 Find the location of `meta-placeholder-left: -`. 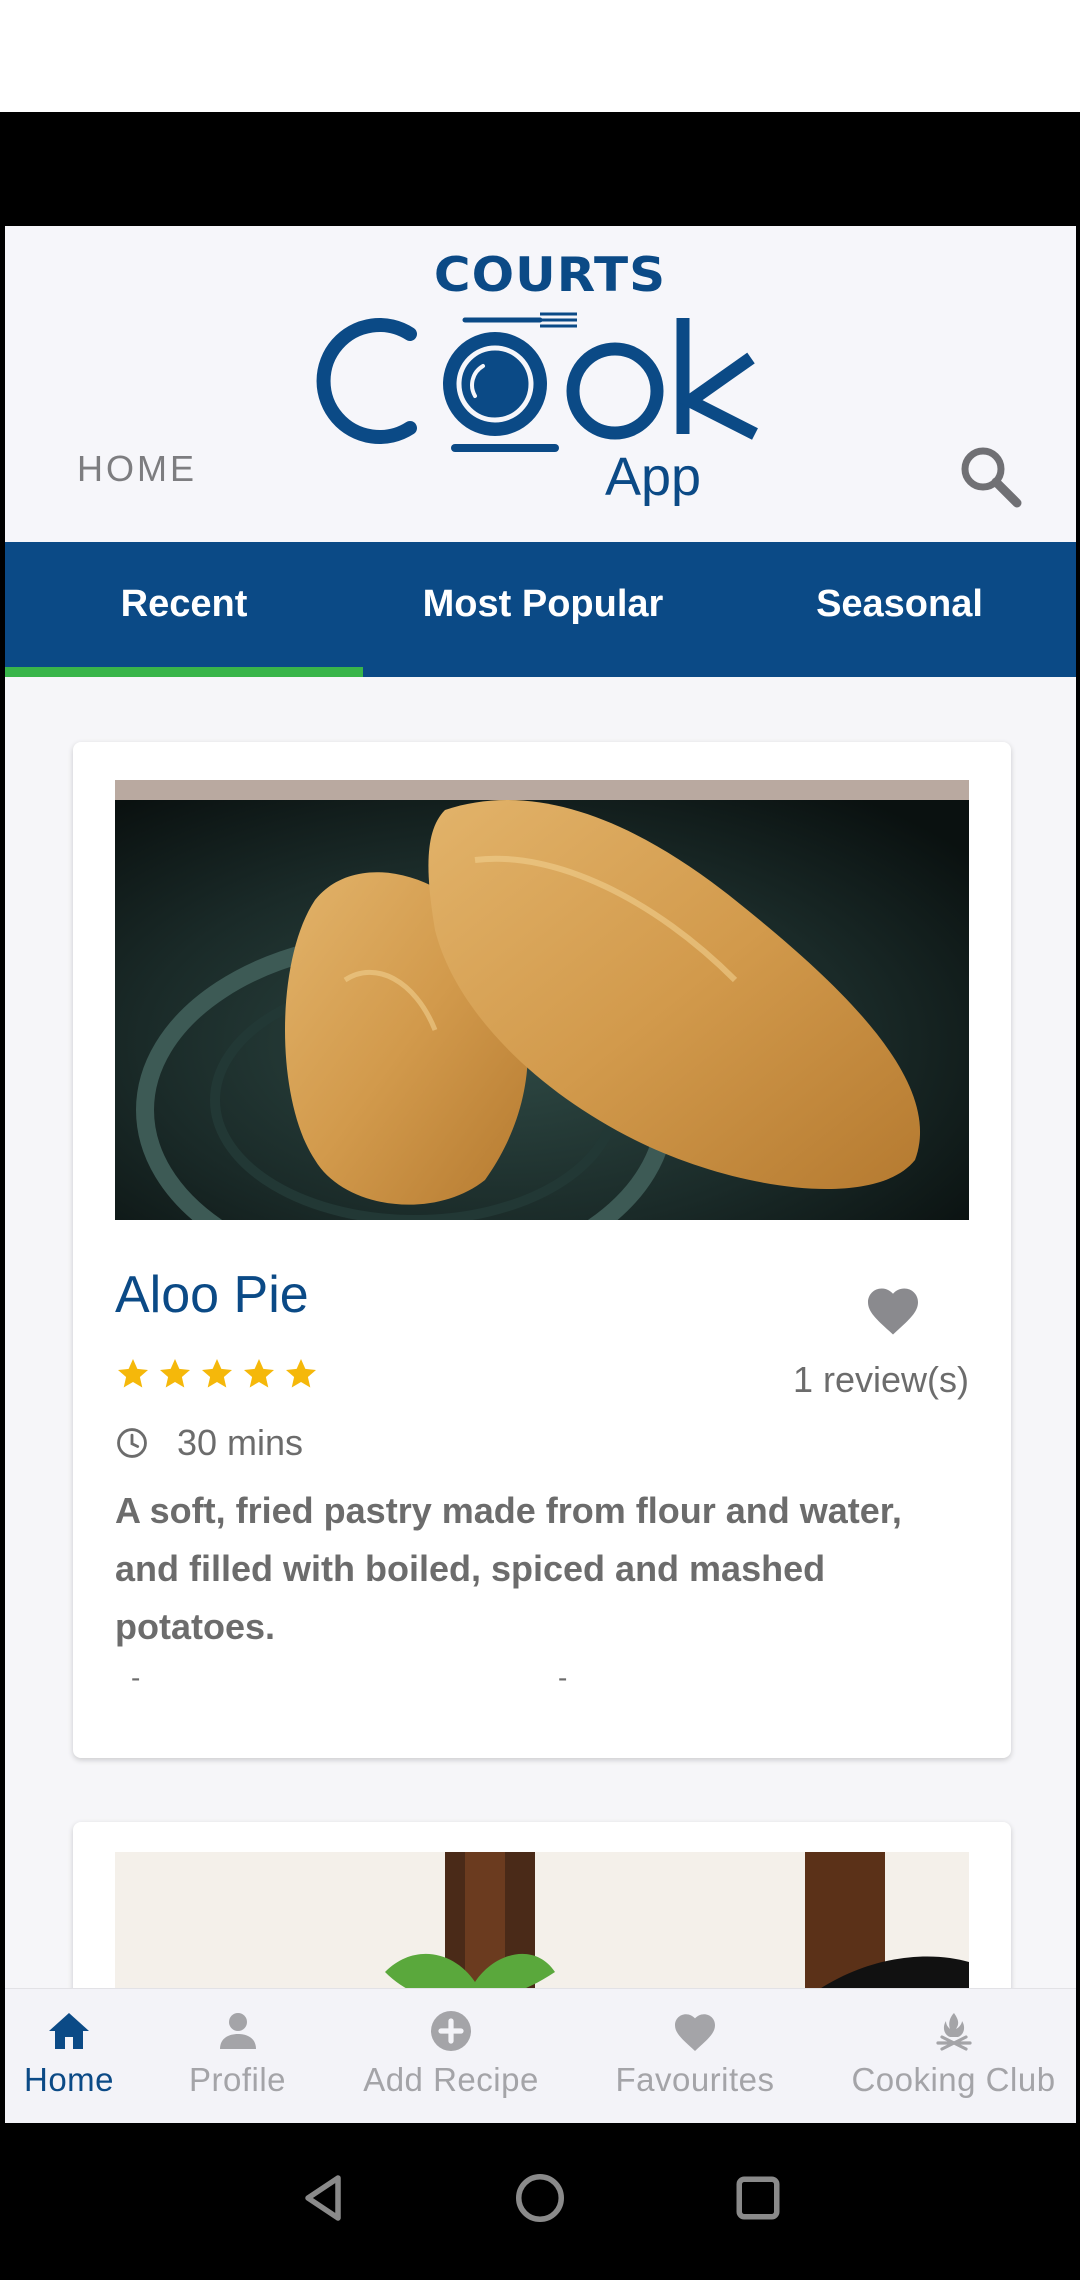

meta-placeholder-left: - is located at coordinates (136, 1677).